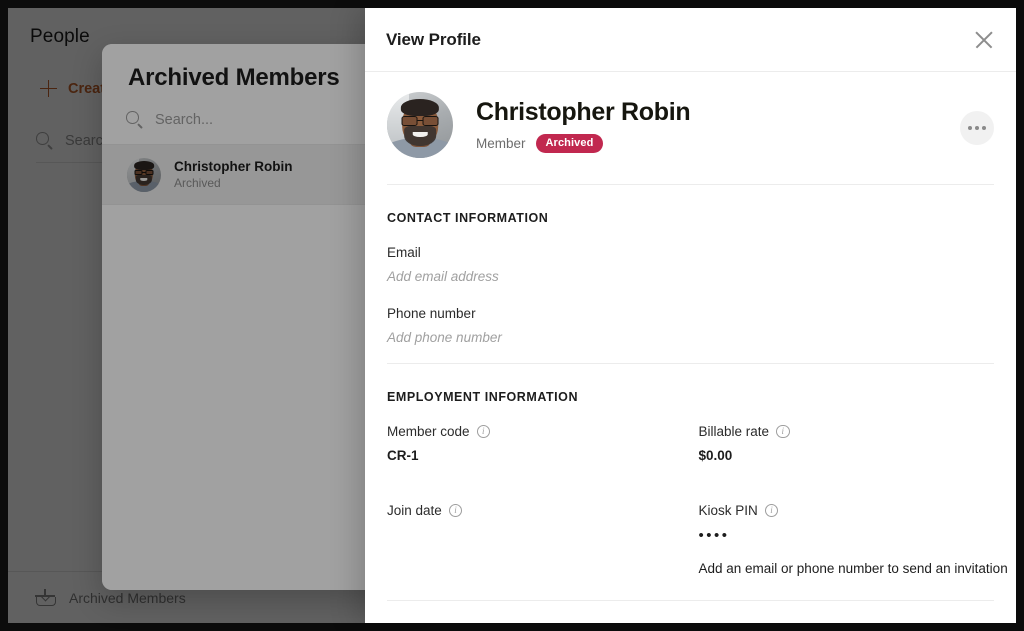 Image resolution: width=1024 pixels, height=631 pixels. Describe the element at coordinates (428, 431) in the screenshot. I see `member-code-label: Member code` at that location.